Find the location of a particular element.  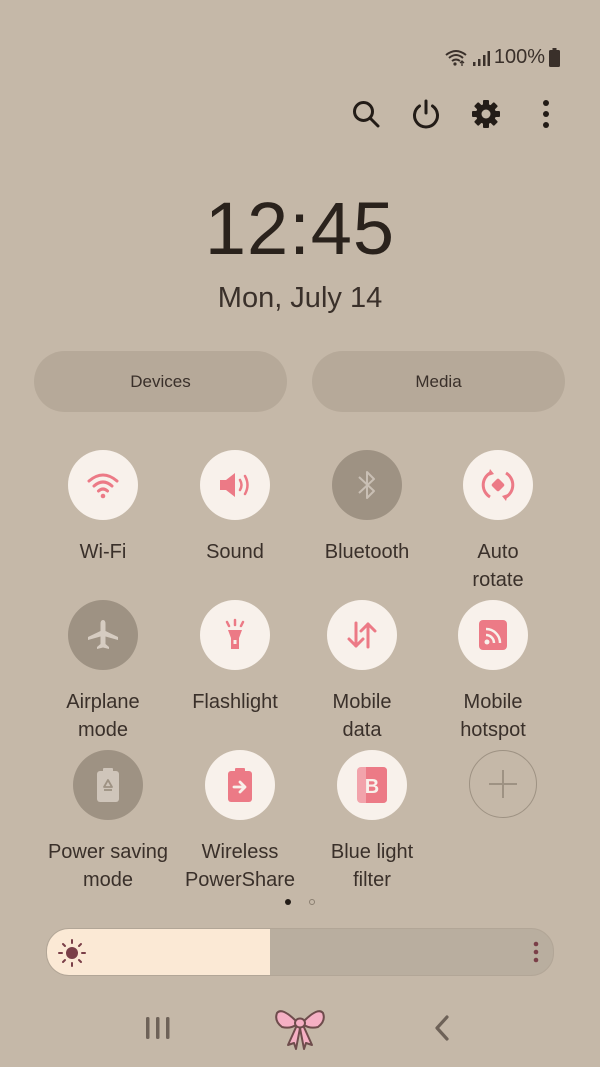

tile-label: Bluetooth is located at coordinates (367, 552).